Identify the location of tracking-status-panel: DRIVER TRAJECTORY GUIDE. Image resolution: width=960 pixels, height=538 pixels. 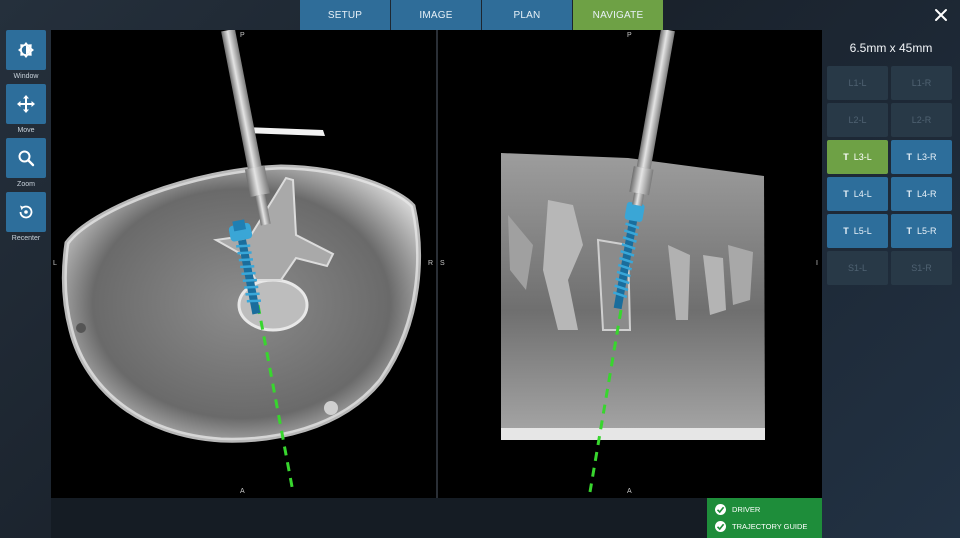
(764, 518).